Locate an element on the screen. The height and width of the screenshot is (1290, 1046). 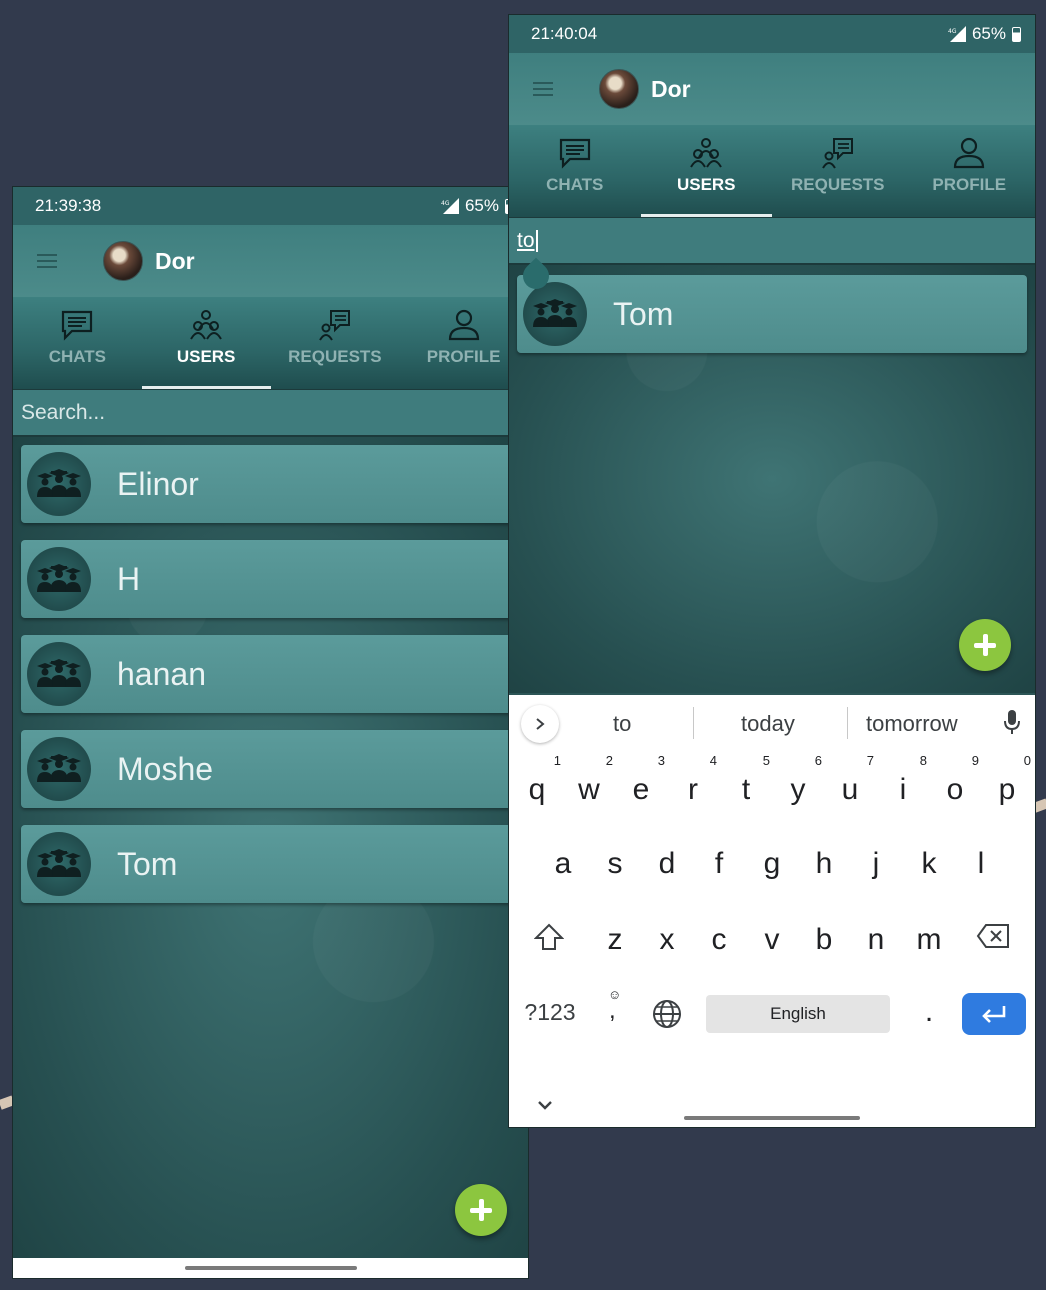
key-g: g is located at coordinates (772, 864).